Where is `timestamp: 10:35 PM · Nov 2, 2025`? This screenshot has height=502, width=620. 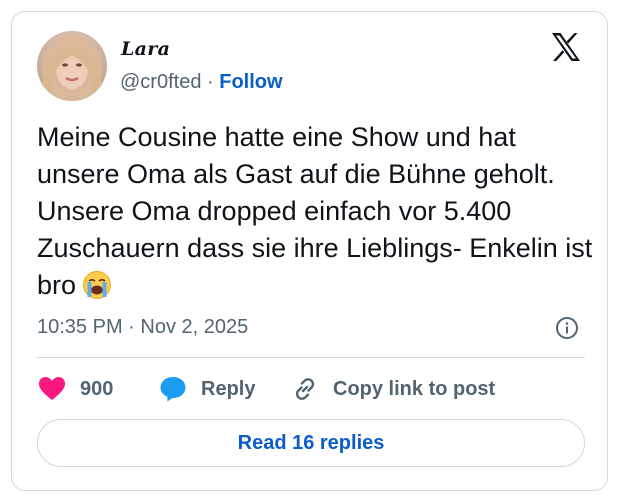 timestamp: 10:35 PM · Nov 2, 2025 is located at coordinates (142, 327).